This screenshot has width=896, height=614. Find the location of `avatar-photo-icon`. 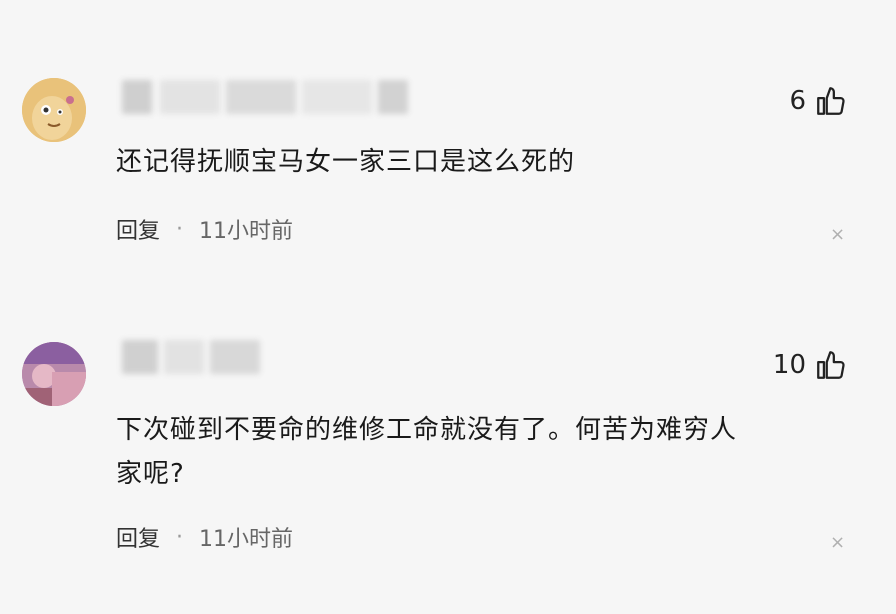

avatar-photo-icon is located at coordinates (54, 374).